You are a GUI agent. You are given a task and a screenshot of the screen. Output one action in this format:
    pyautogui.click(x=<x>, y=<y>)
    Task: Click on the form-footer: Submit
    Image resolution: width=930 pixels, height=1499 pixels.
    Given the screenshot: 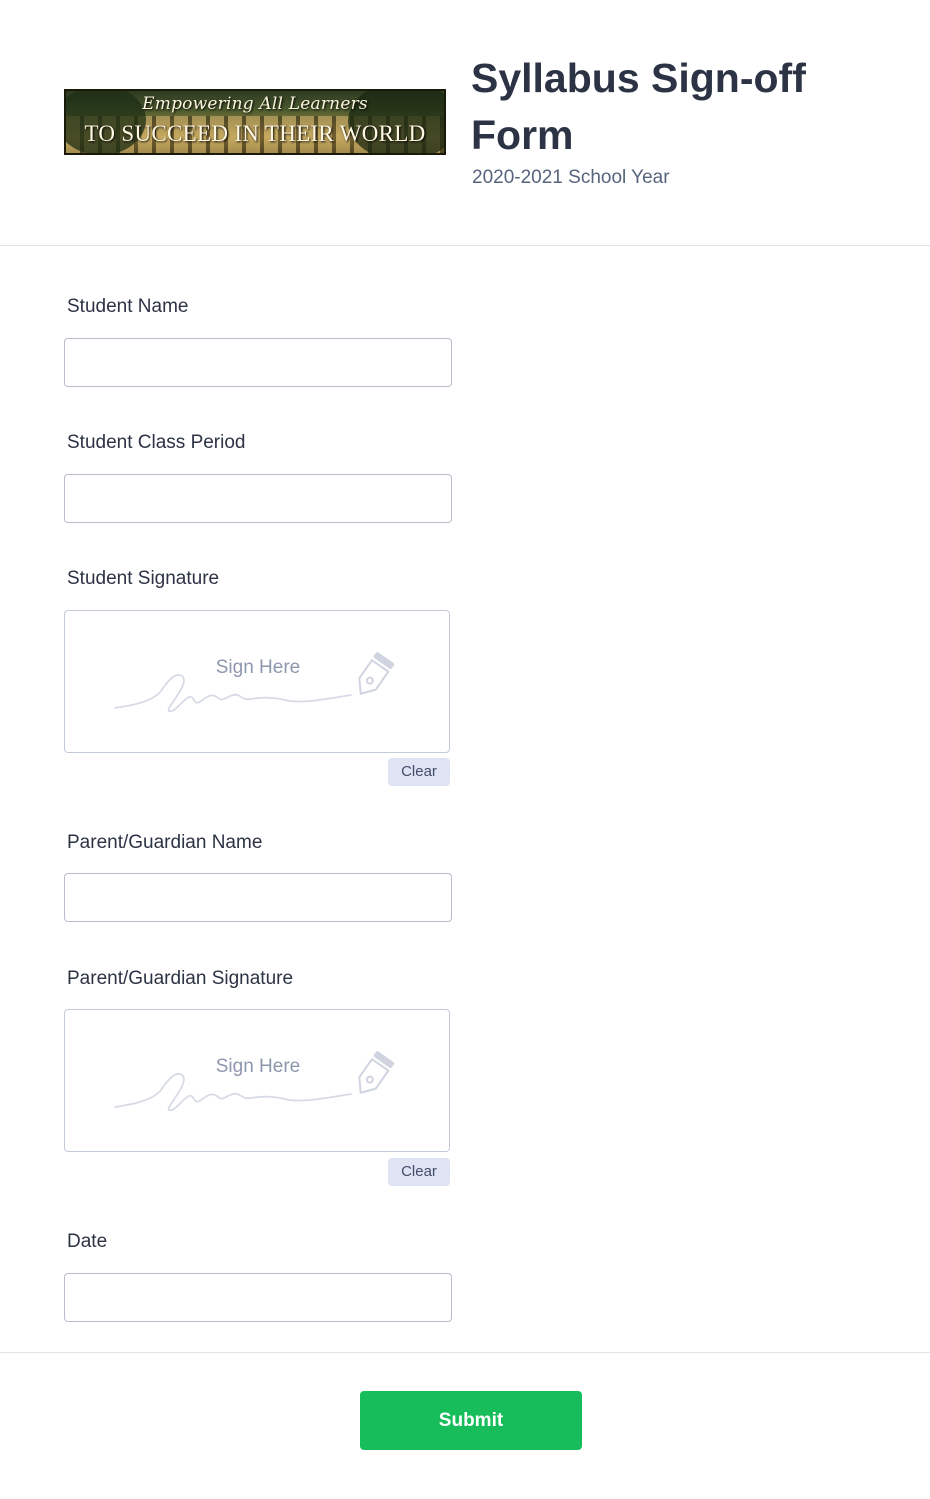 What is the action you would take?
    pyautogui.click(x=465, y=1425)
    